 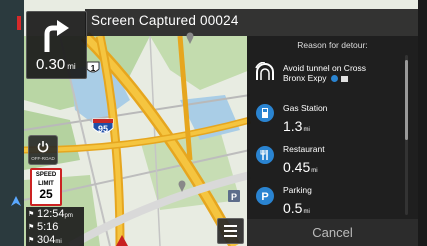 What do you see at coordinates (46, 194) in the screenshot?
I see `speed-limit-value: 25` at bounding box center [46, 194].